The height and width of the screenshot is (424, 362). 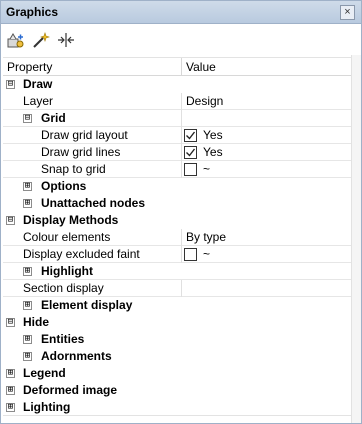 I want to click on category-label: Legend, so click(x=44, y=373).